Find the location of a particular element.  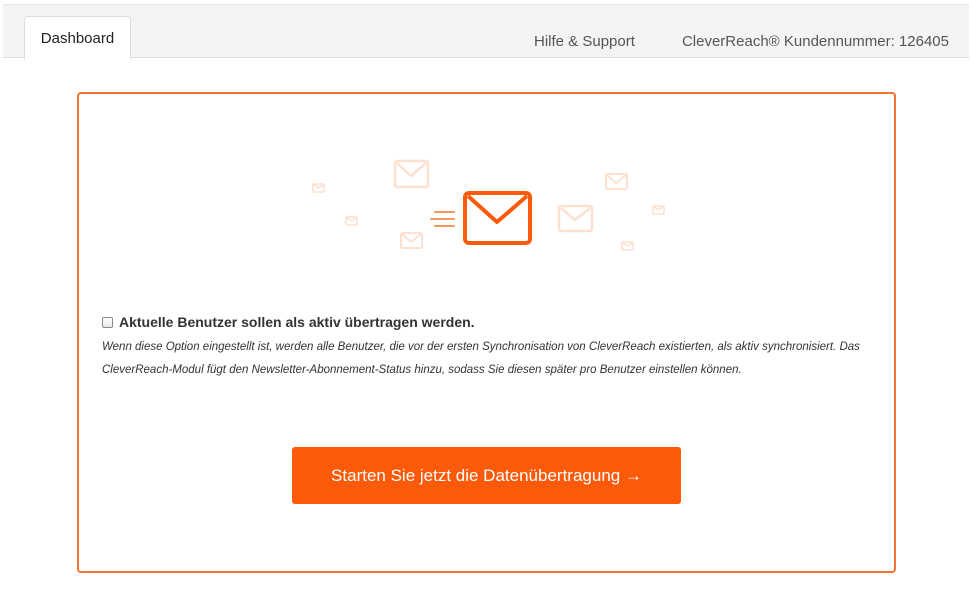

envelope-illustration is located at coordinates (488, 205).